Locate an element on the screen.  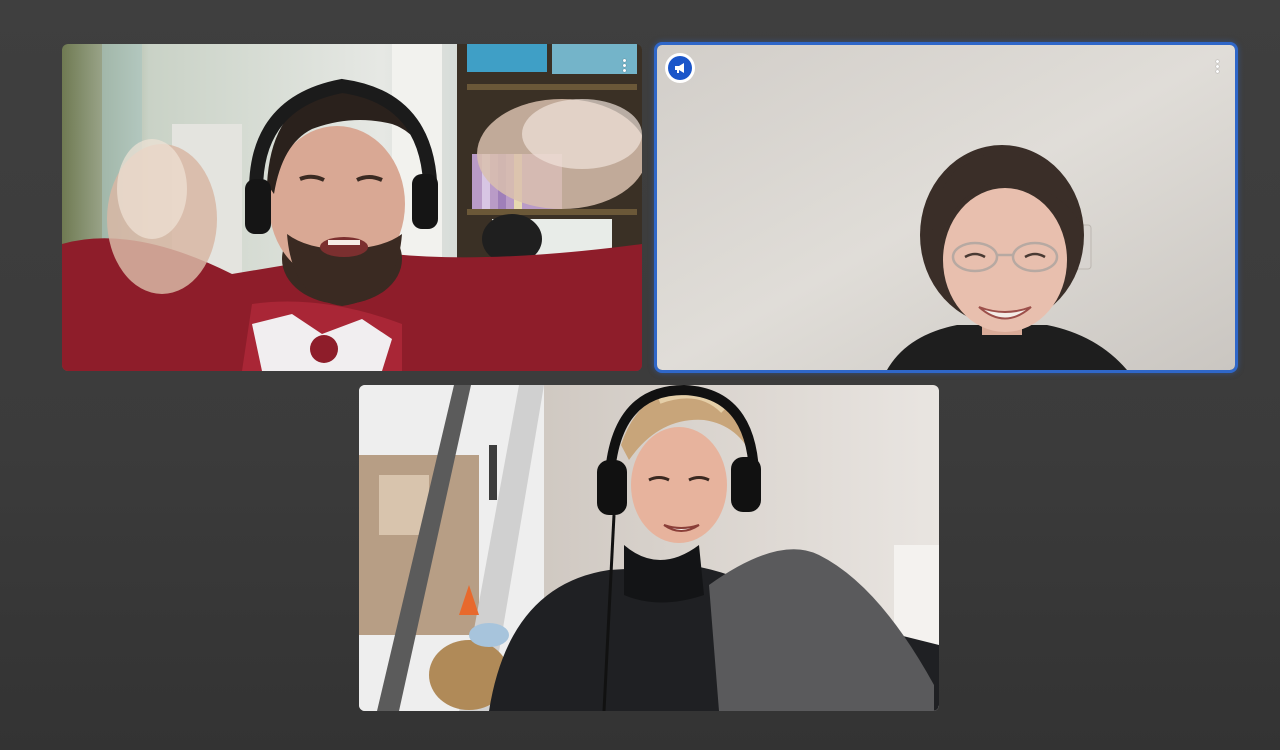
megaphone-icon is located at coordinates (680, 68).